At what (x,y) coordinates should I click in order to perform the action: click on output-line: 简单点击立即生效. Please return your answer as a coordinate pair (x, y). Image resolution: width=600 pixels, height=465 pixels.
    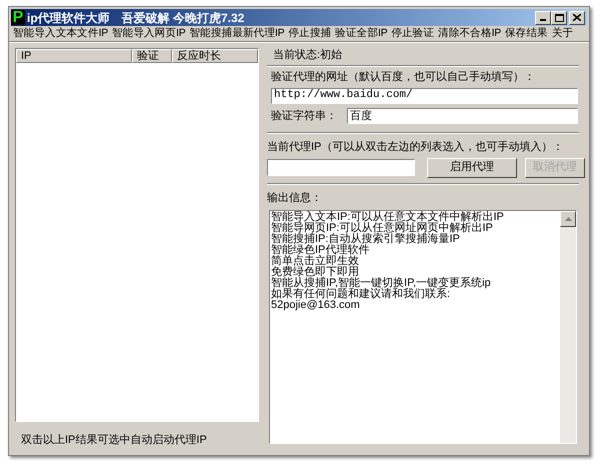
    Looking at the image, I should click on (315, 261).